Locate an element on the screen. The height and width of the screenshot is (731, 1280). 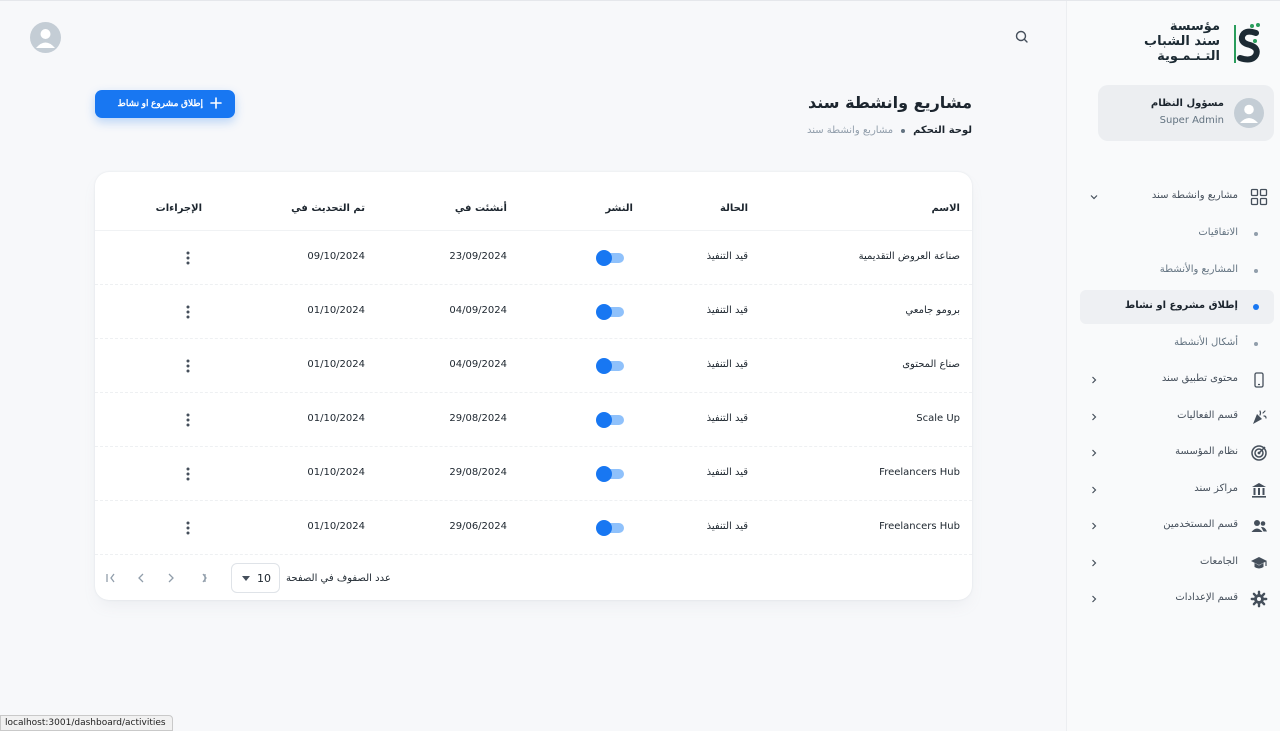
nav-item-label: مراكز سند is located at coordinates (1216, 488).